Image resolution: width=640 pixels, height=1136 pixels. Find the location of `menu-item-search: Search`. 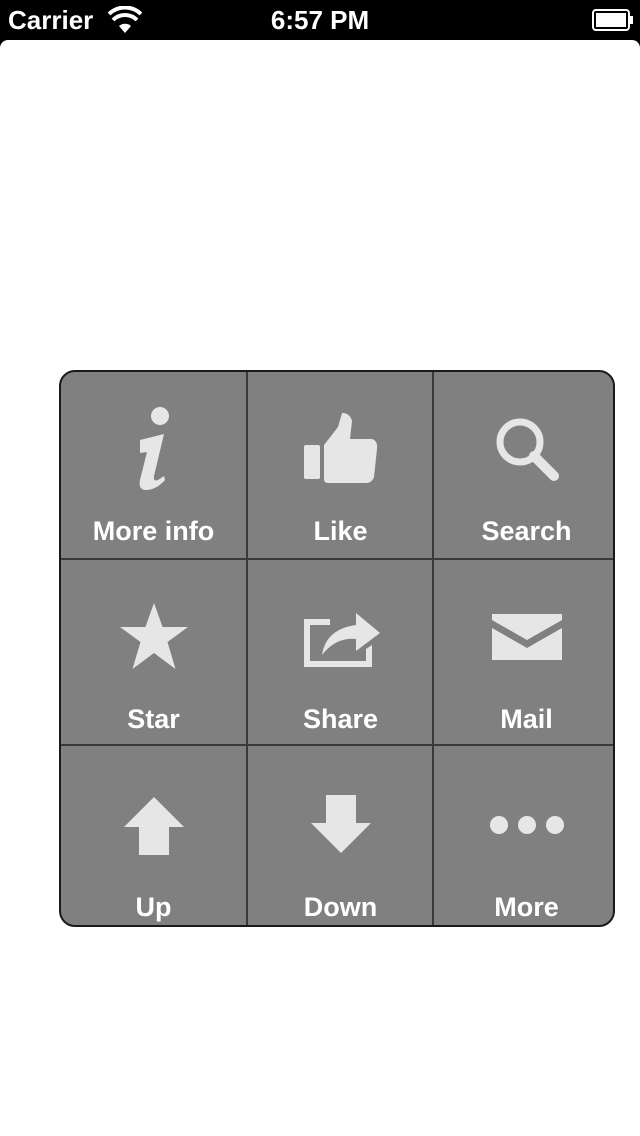

menu-item-search: Search is located at coordinates (523, 465).